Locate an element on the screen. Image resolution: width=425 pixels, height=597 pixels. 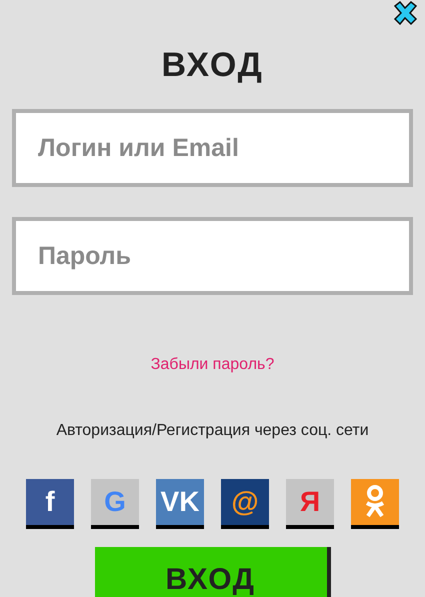
person-icon is located at coordinates (375, 502).